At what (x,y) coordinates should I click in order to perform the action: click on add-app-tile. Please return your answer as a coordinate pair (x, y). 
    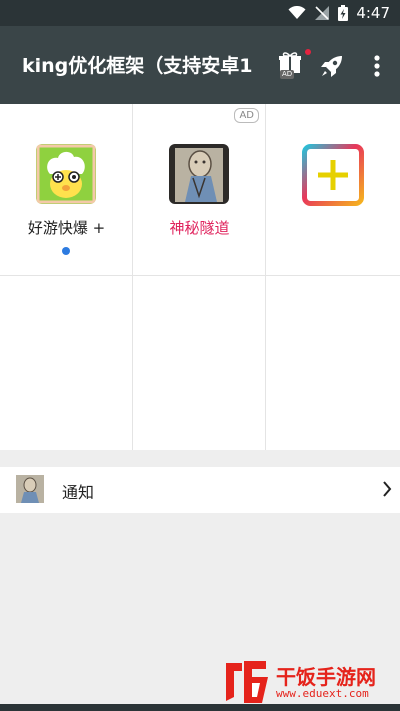
    Looking at the image, I should click on (333, 190).